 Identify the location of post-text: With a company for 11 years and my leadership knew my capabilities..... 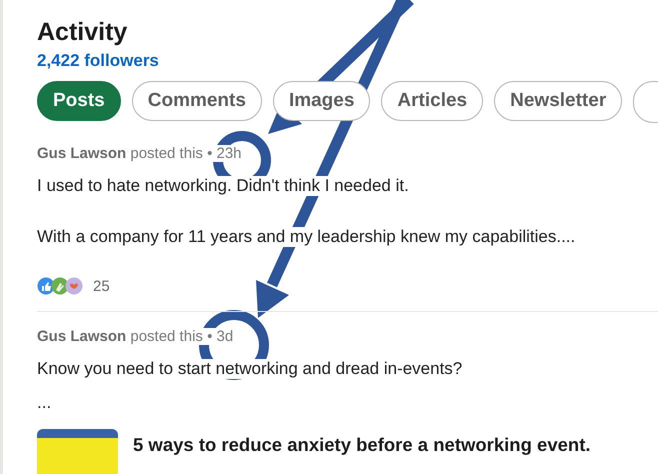
(306, 237).